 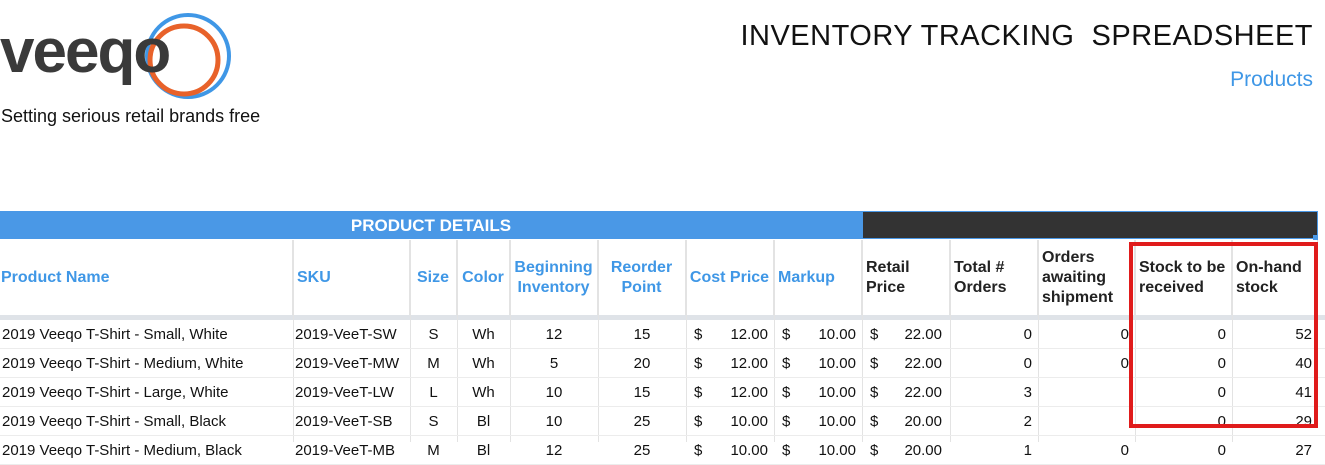 What do you see at coordinates (1183, 450) in the screenshot?
I see `cell-stock-to-receive: 0` at bounding box center [1183, 450].